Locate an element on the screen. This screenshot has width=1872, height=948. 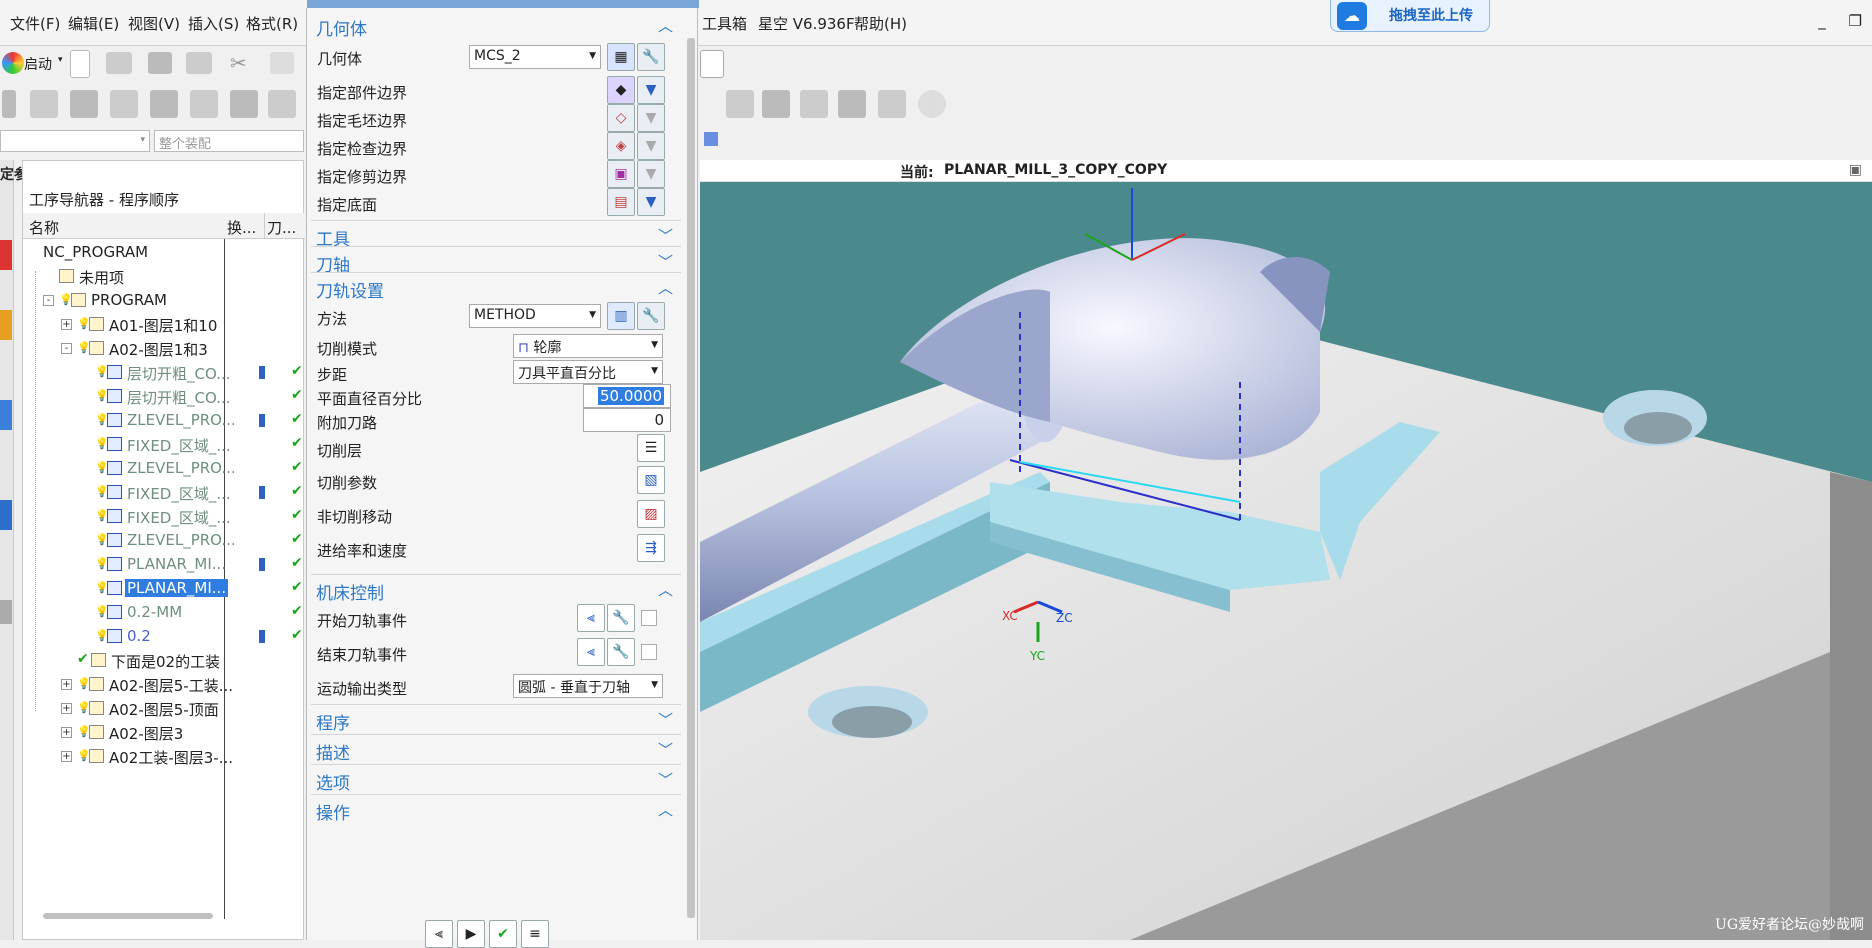
tree-row: 💡 0.2-MM ✔ is located at coordinates (164, 613).